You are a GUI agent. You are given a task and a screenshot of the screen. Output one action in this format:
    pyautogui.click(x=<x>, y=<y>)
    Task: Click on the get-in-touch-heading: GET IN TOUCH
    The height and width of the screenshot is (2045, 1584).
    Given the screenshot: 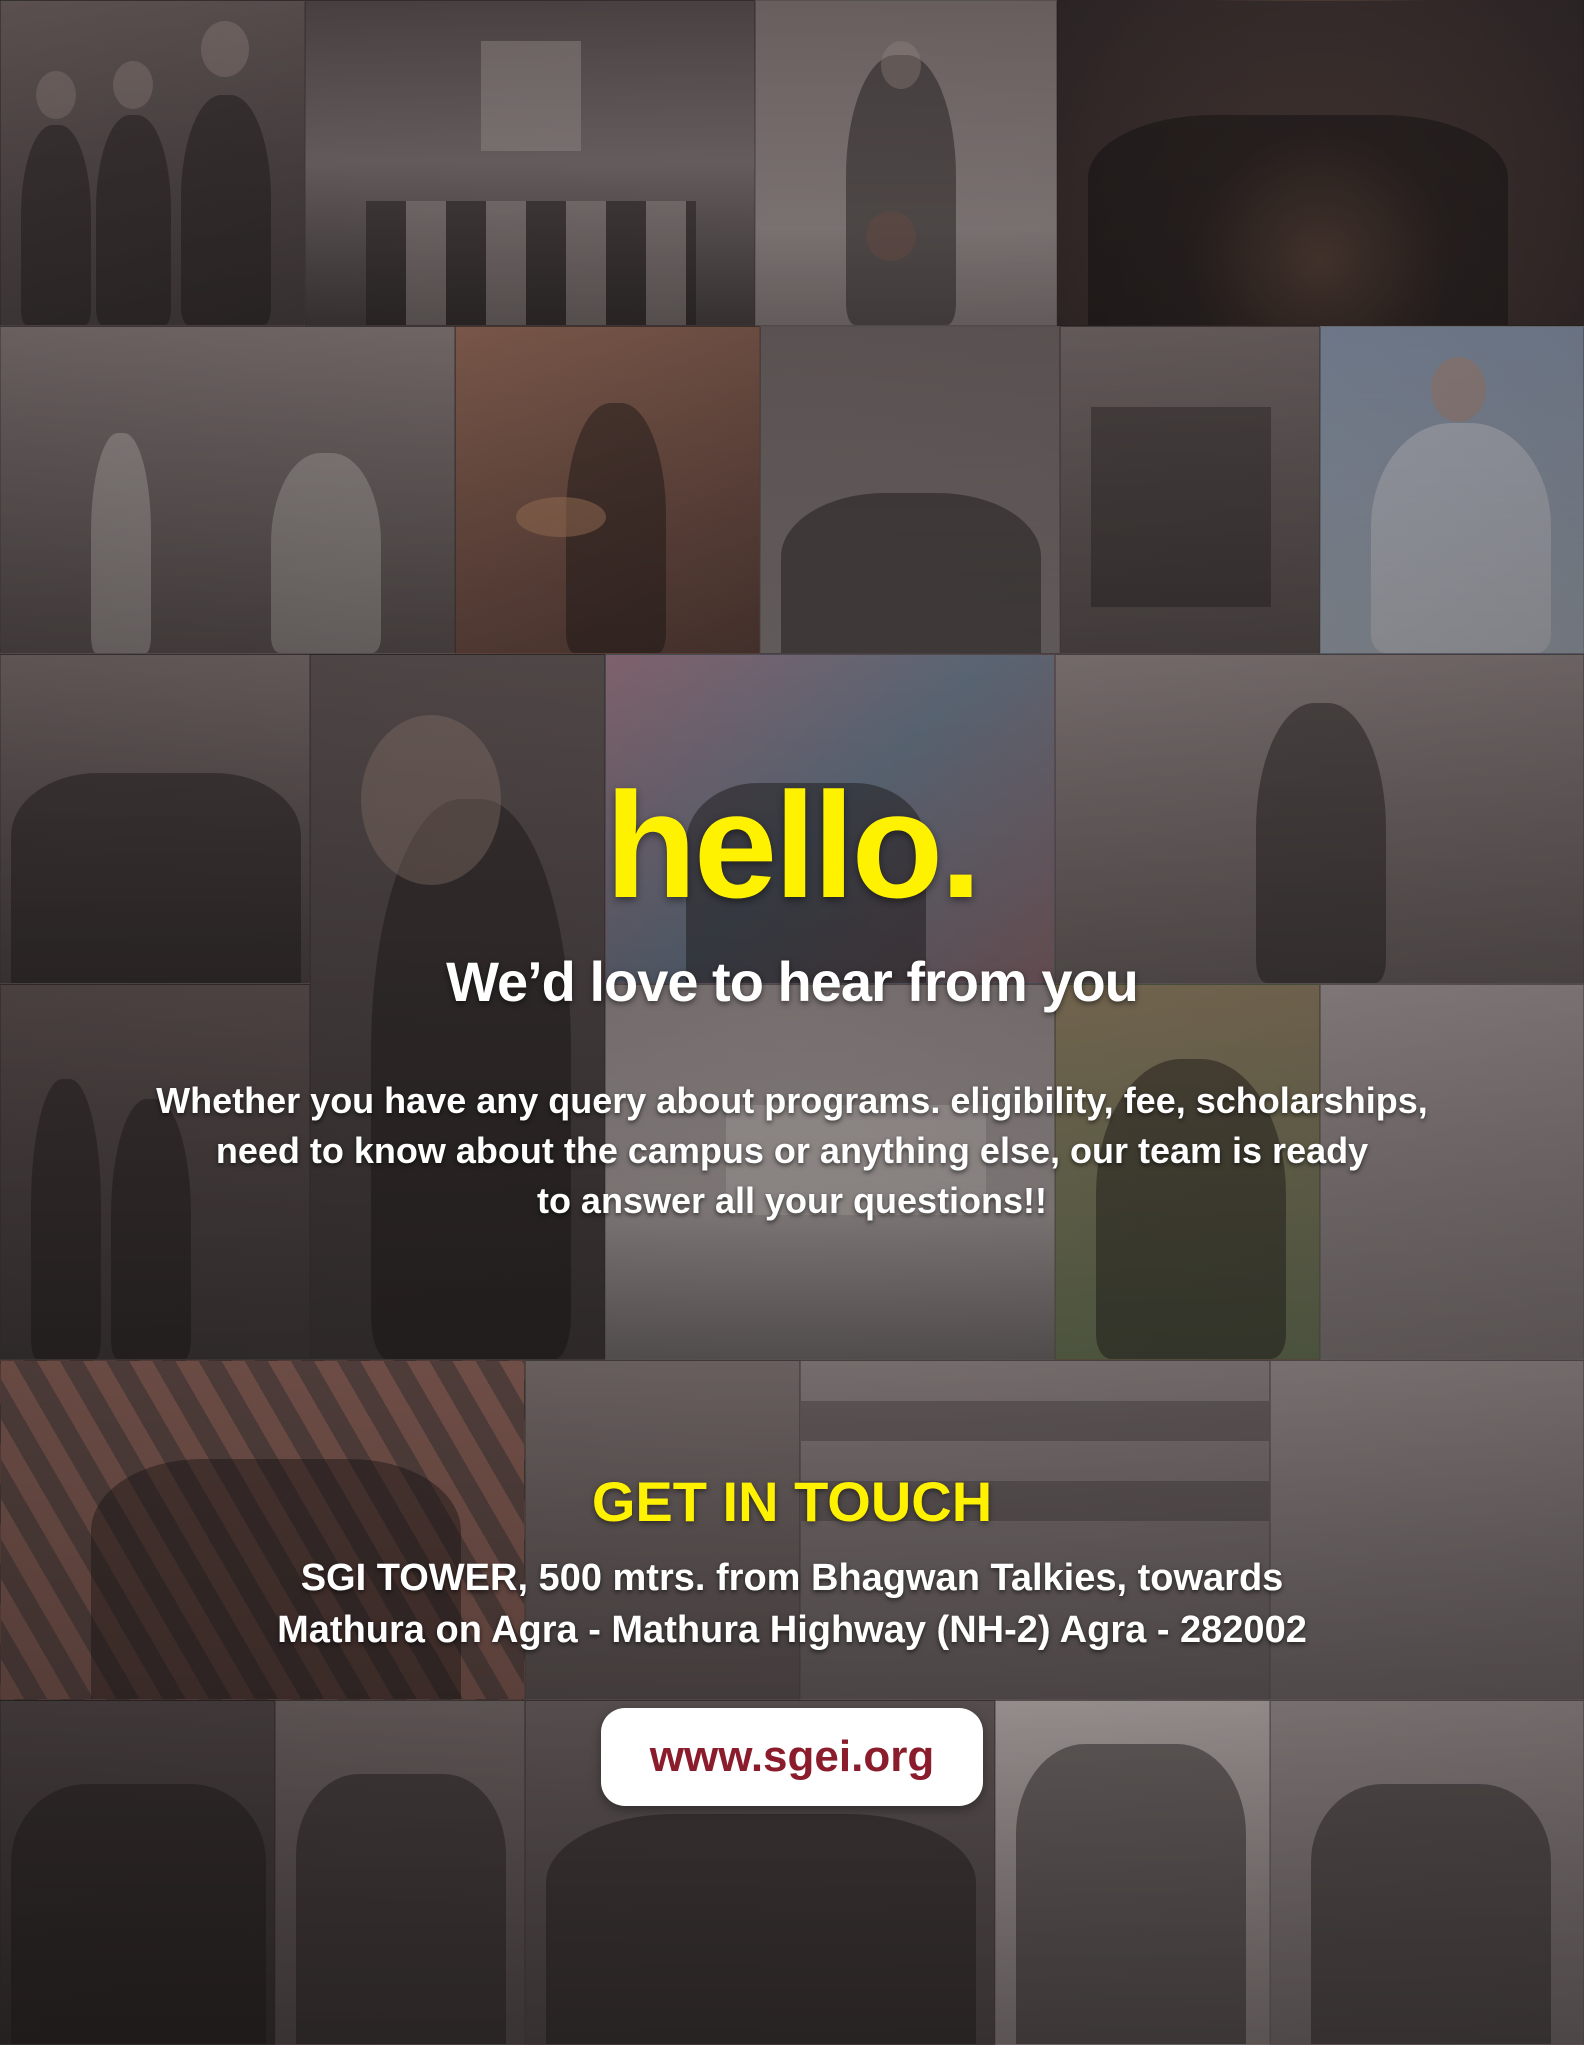 What is the action you would take?
    pyautogui.click(x=792, y=1501)
    